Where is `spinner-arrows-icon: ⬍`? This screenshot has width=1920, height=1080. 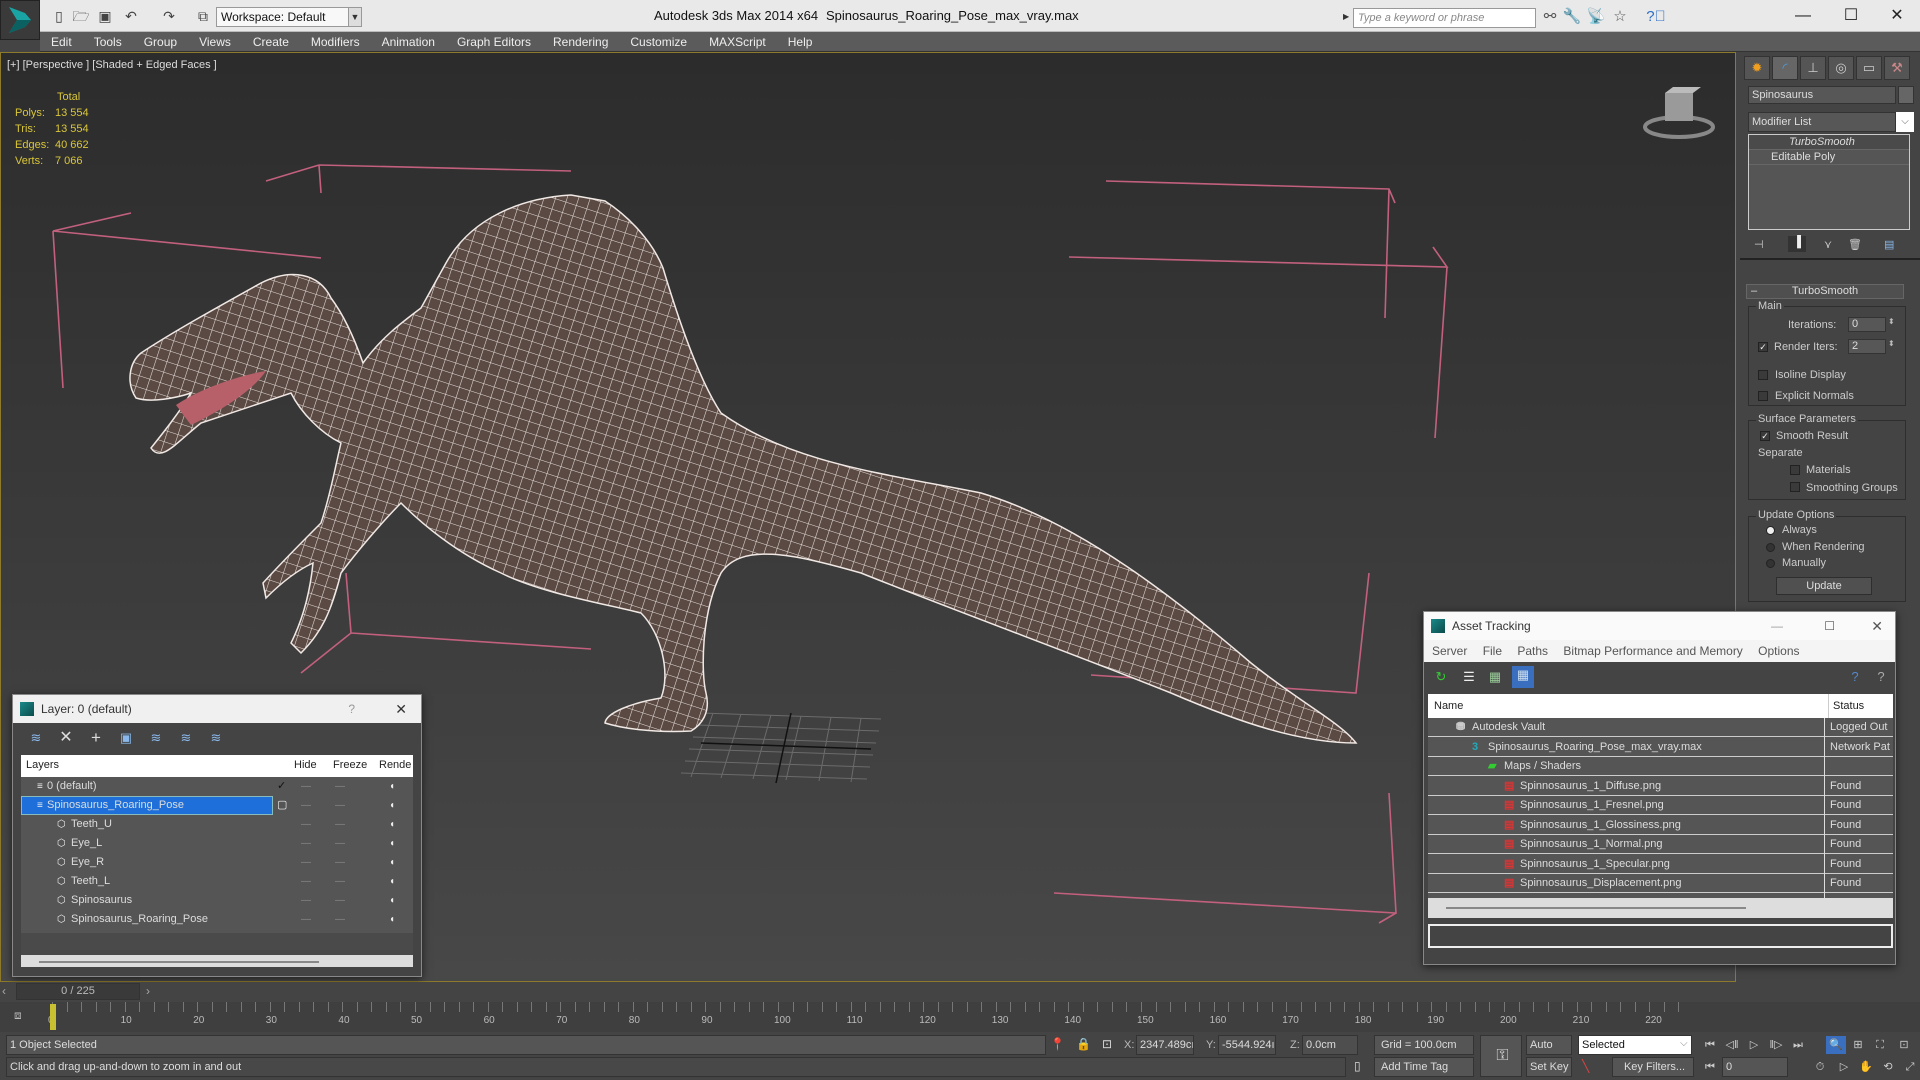
spinner-arrows-icon: ⬍ is located at coordinates (1891, 321).